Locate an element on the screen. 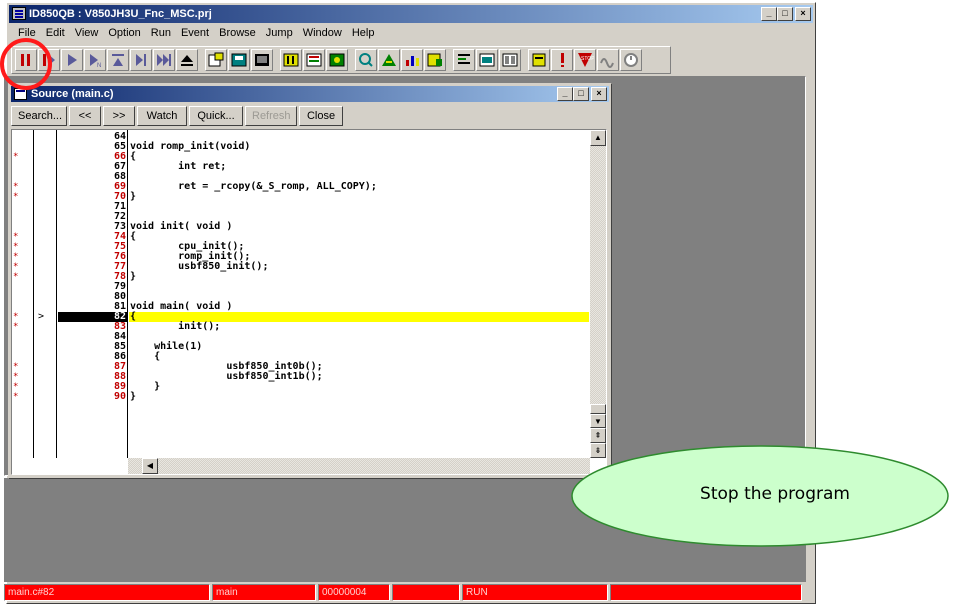 This screenshot has width=955, height=605. menu-run: Run is located at coordinates (161, 33).